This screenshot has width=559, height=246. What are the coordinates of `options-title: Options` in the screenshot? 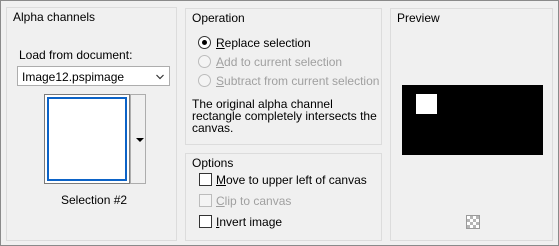 It's located at (213, 163).